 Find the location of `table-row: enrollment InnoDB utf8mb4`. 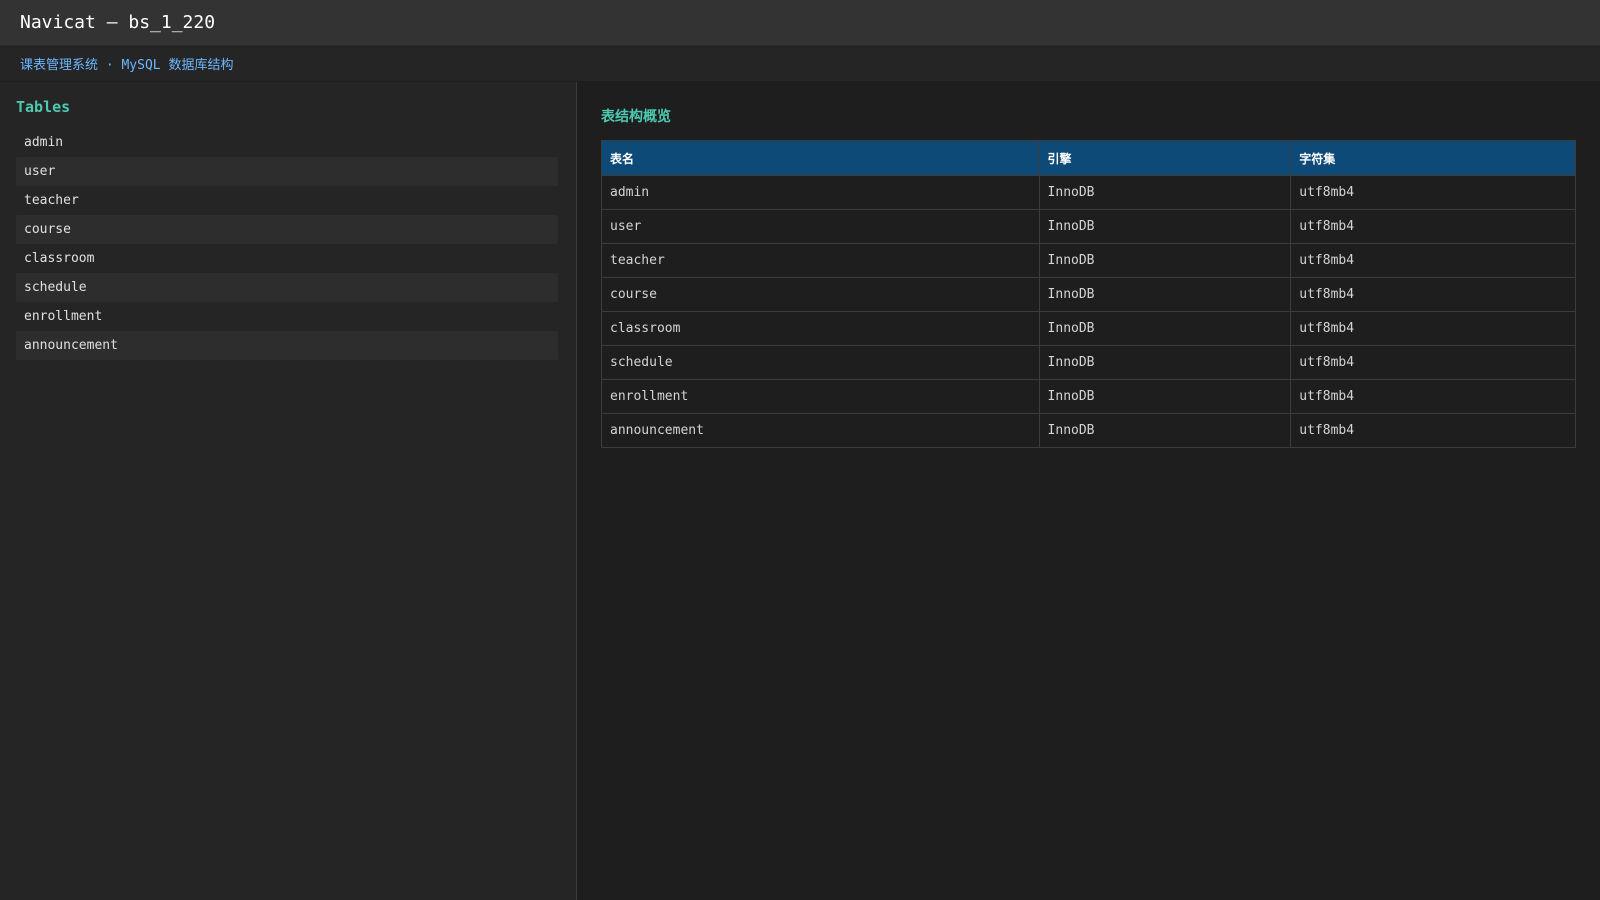

table-row: enrollment InnoDB utf8mb4 is located at coordinates (1088, 396).